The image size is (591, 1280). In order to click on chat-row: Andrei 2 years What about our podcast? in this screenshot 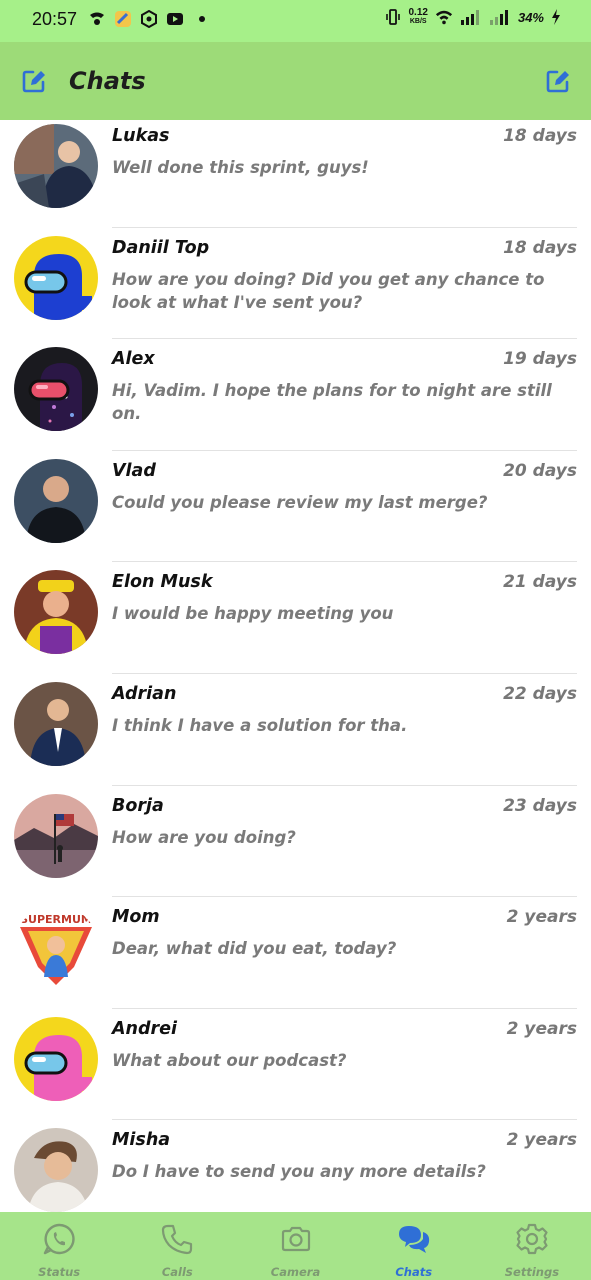, I will do `click(295, 1065)`.